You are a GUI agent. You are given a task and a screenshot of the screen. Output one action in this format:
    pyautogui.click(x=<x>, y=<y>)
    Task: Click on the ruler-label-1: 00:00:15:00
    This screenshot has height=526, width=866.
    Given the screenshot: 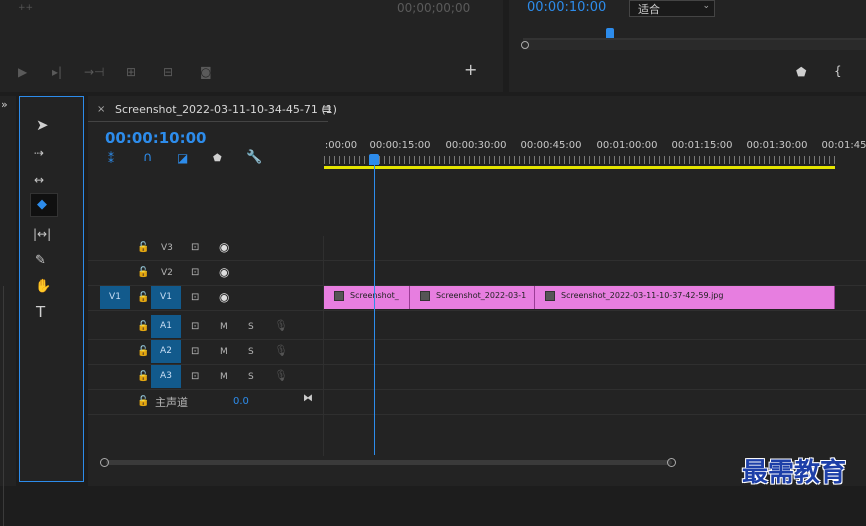 What is the action you would take?
    pyautogui.click(x=400, y=145)
    